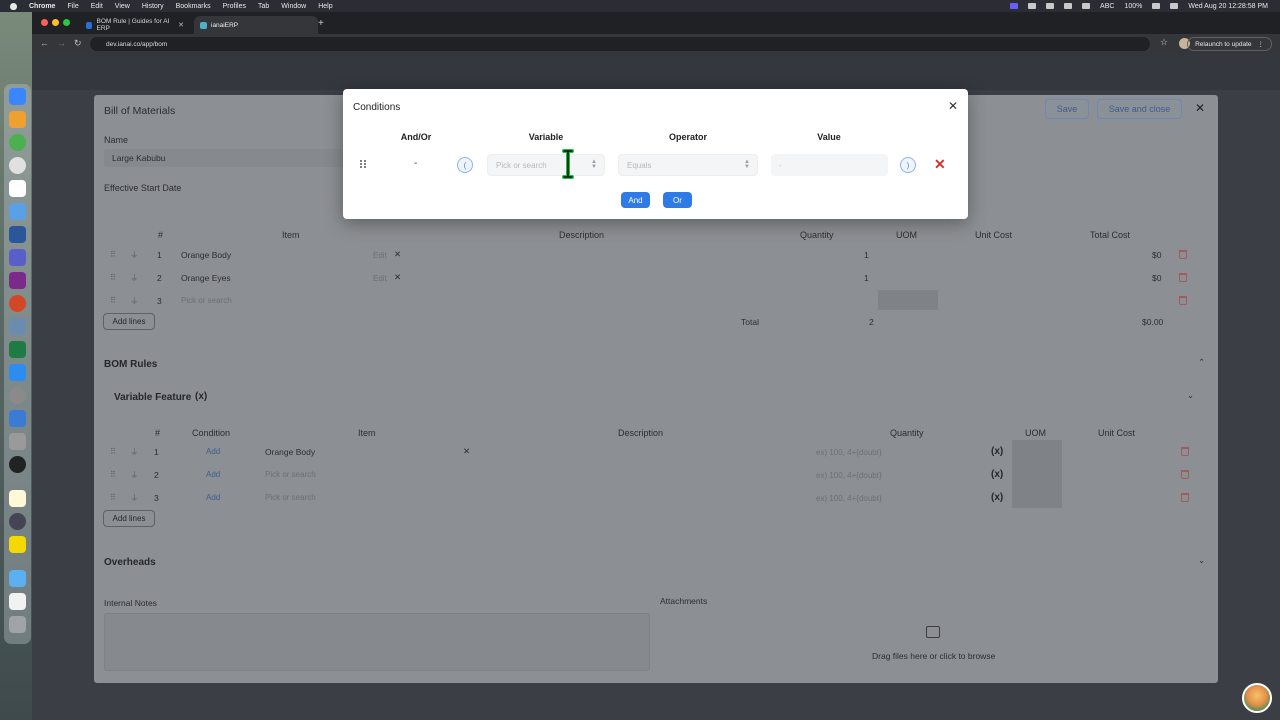 Image resolution: width=1280 pixels, height=720 pixels. Describe the element at coordinates (465, 165) in the screenshot. I see `open-paren-button: (` at that location.